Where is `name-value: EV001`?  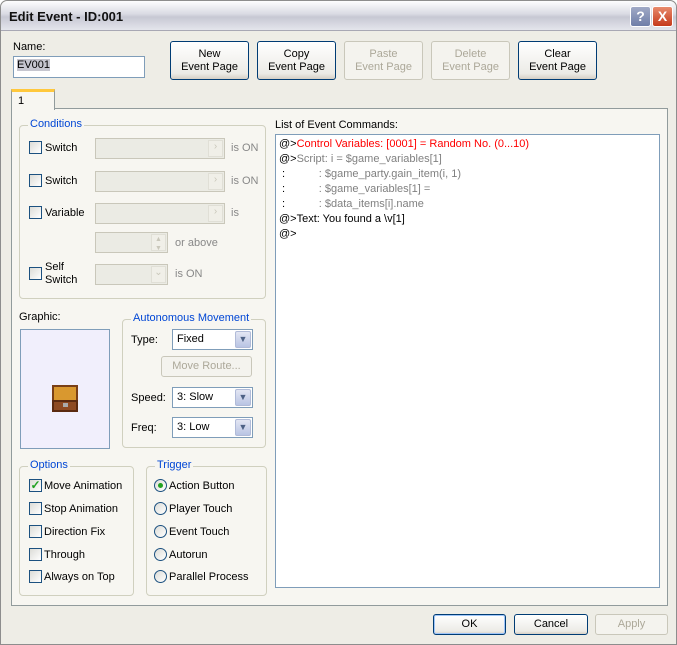 name-value: EV001 is located at coordinates (34, 65).